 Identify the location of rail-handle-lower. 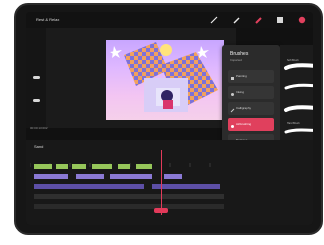
(36, 100).